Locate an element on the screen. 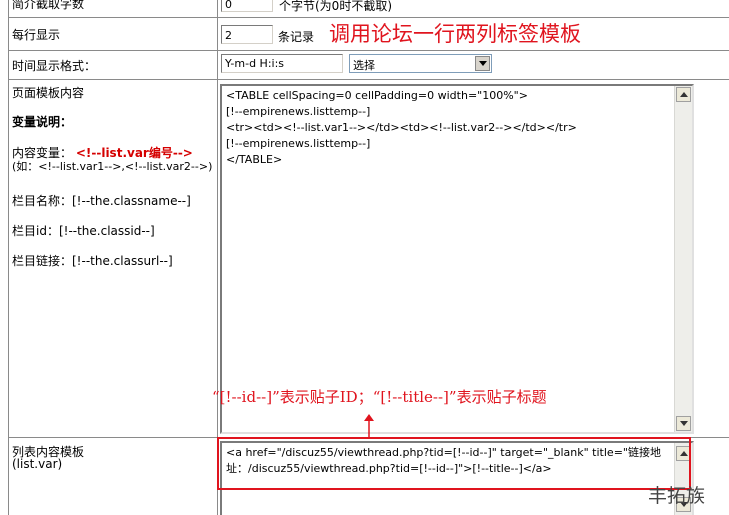 This screenshot has width=729, height=515. page-template-label: 页面模板内容 is located at coordinates (48, 93).